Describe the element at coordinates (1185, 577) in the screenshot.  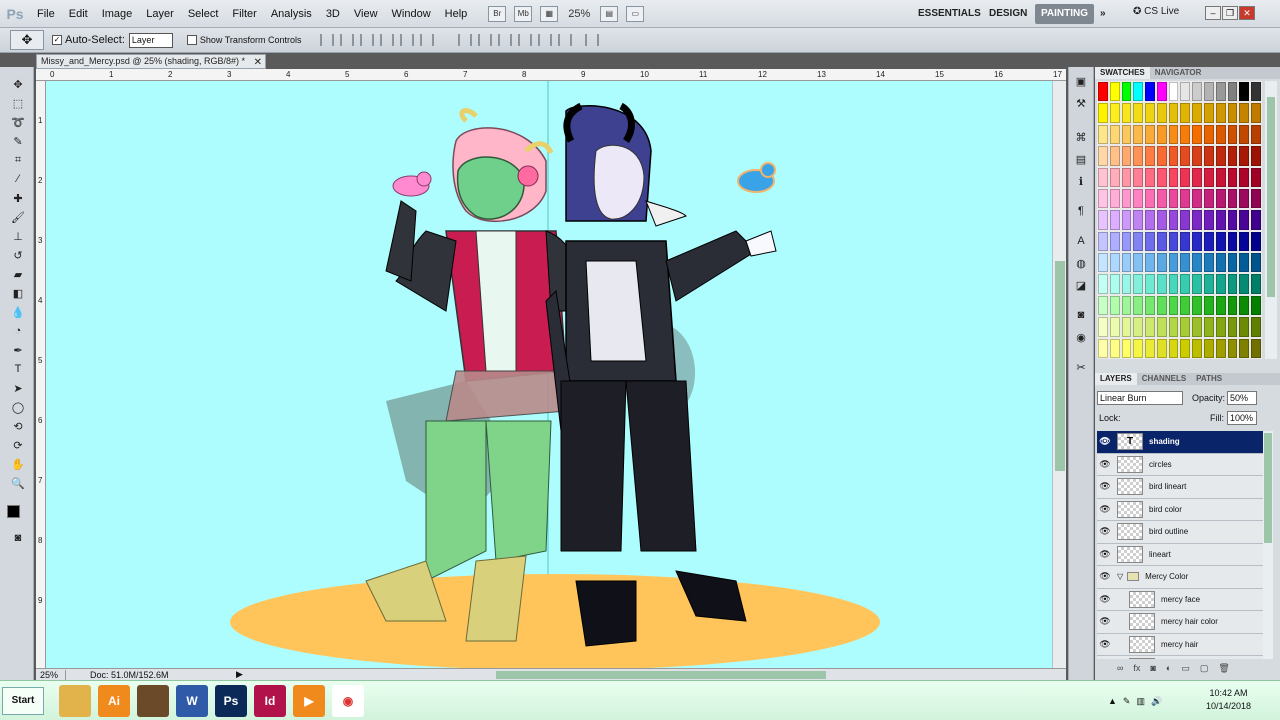
I see `layer-group-row: 👁 ▽ Mercy Color` at that location.